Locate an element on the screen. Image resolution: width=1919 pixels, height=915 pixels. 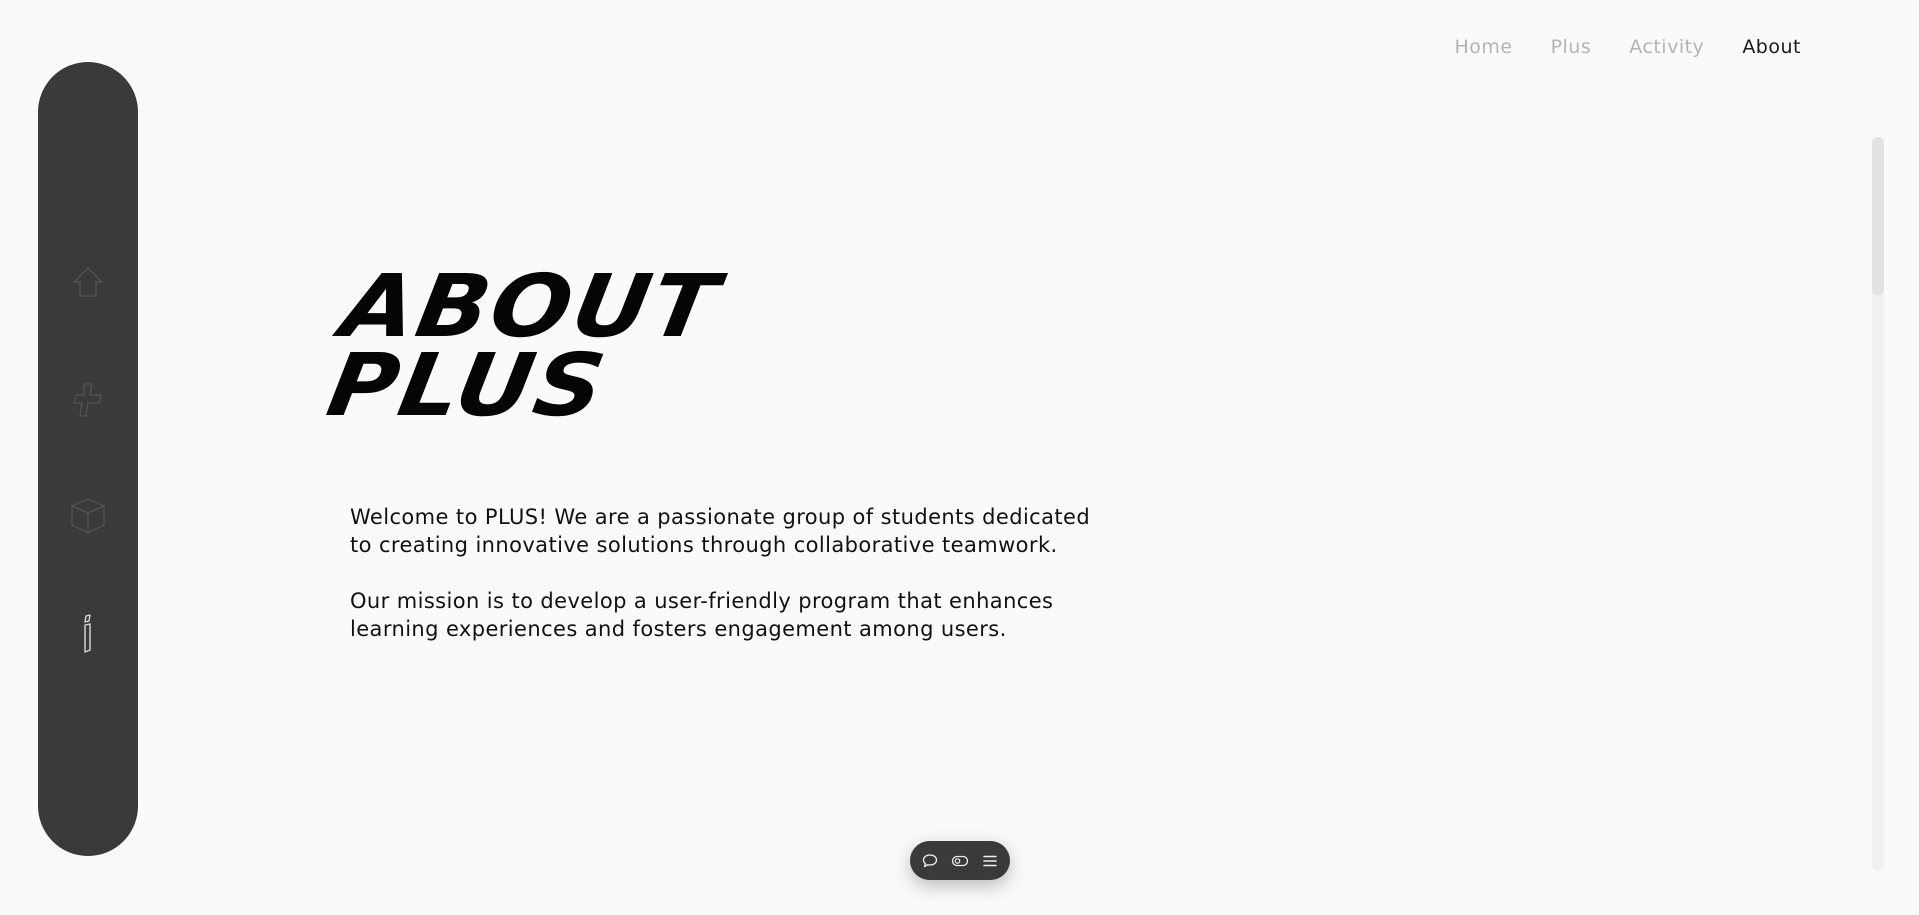
sidebar-item-plus is located at coordinates (88, 400).